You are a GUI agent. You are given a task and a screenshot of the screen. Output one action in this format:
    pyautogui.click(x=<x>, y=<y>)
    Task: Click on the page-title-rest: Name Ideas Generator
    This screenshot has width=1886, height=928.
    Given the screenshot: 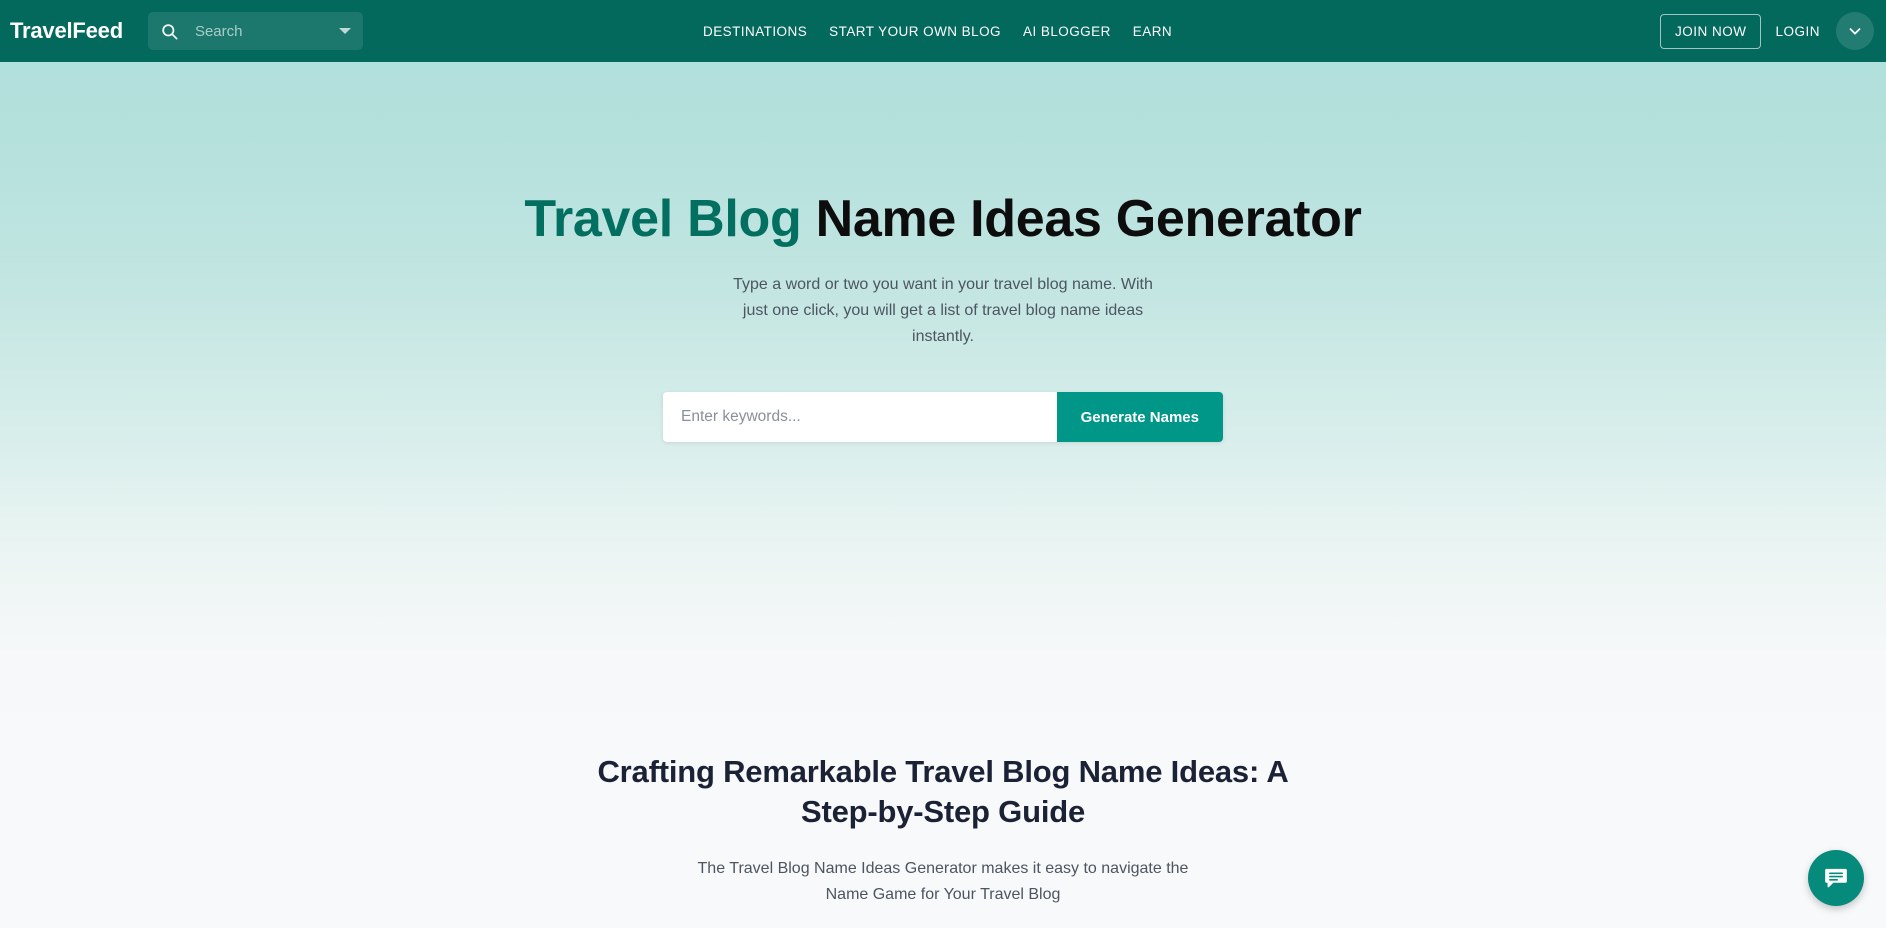 What is the action you would take?
    pyautogui.click(x=1081, y=219)
    